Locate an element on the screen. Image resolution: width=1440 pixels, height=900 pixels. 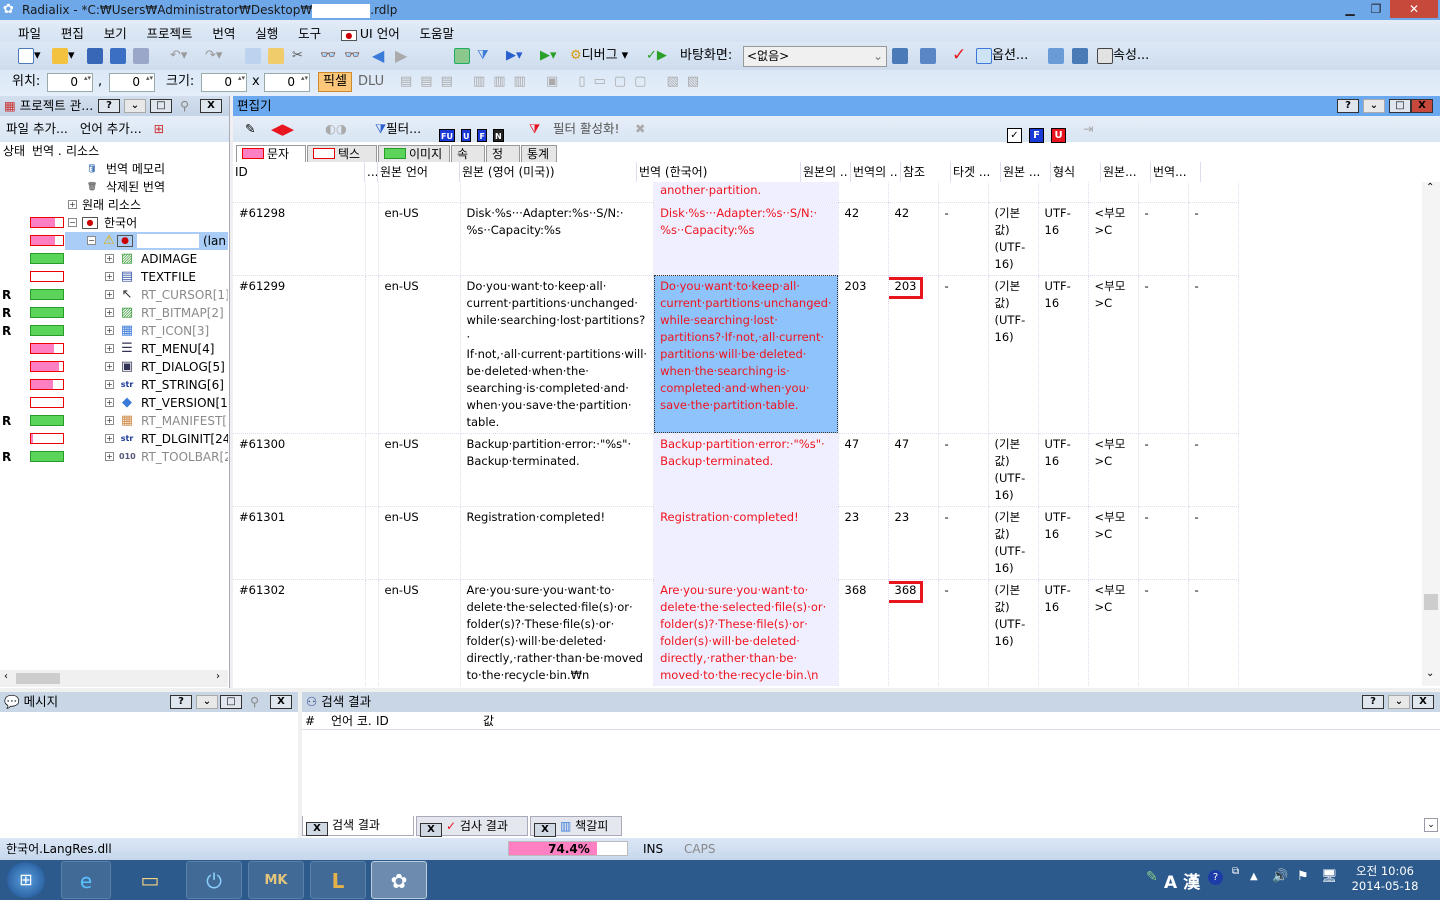
tree-item: + ◆ RT_VERSION[1 is located at coordinates (114, 403).